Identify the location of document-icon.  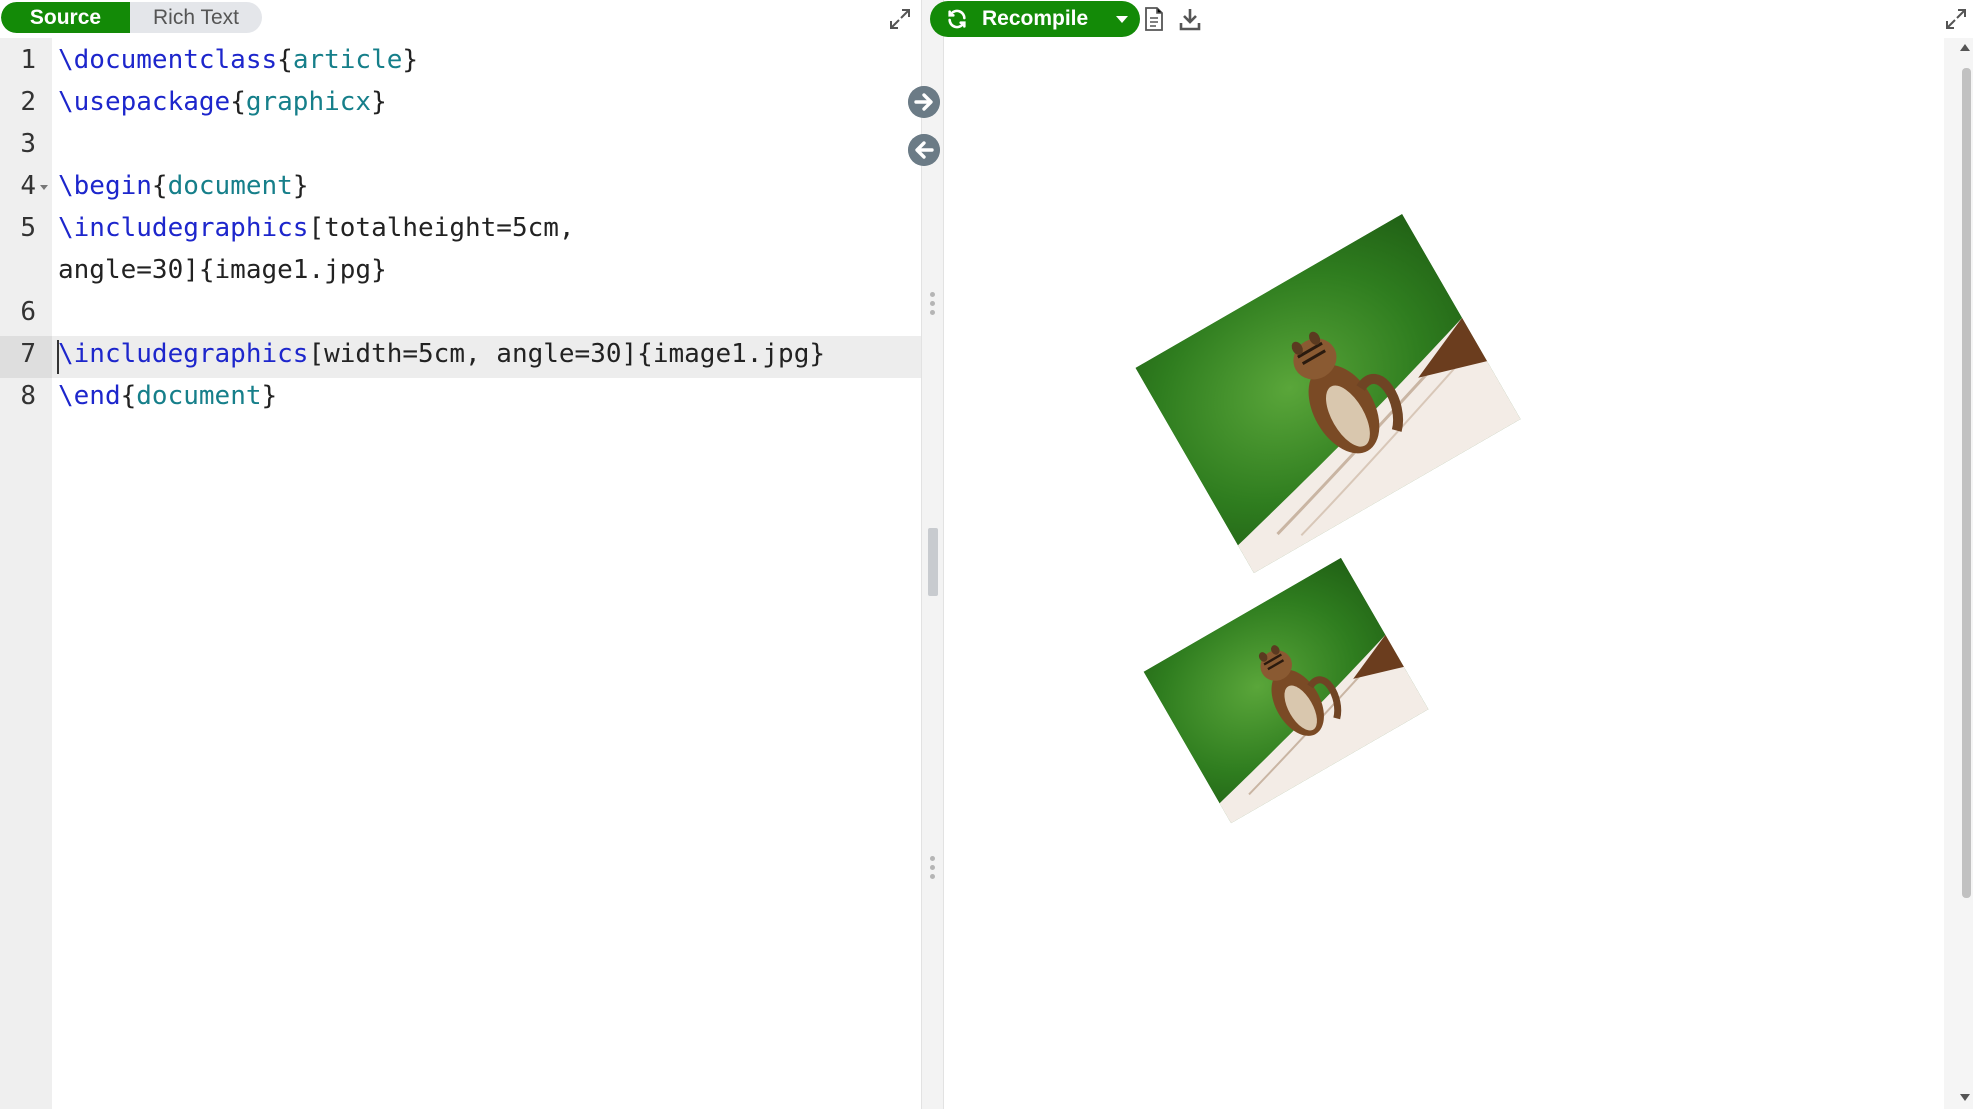
(1154, 19).